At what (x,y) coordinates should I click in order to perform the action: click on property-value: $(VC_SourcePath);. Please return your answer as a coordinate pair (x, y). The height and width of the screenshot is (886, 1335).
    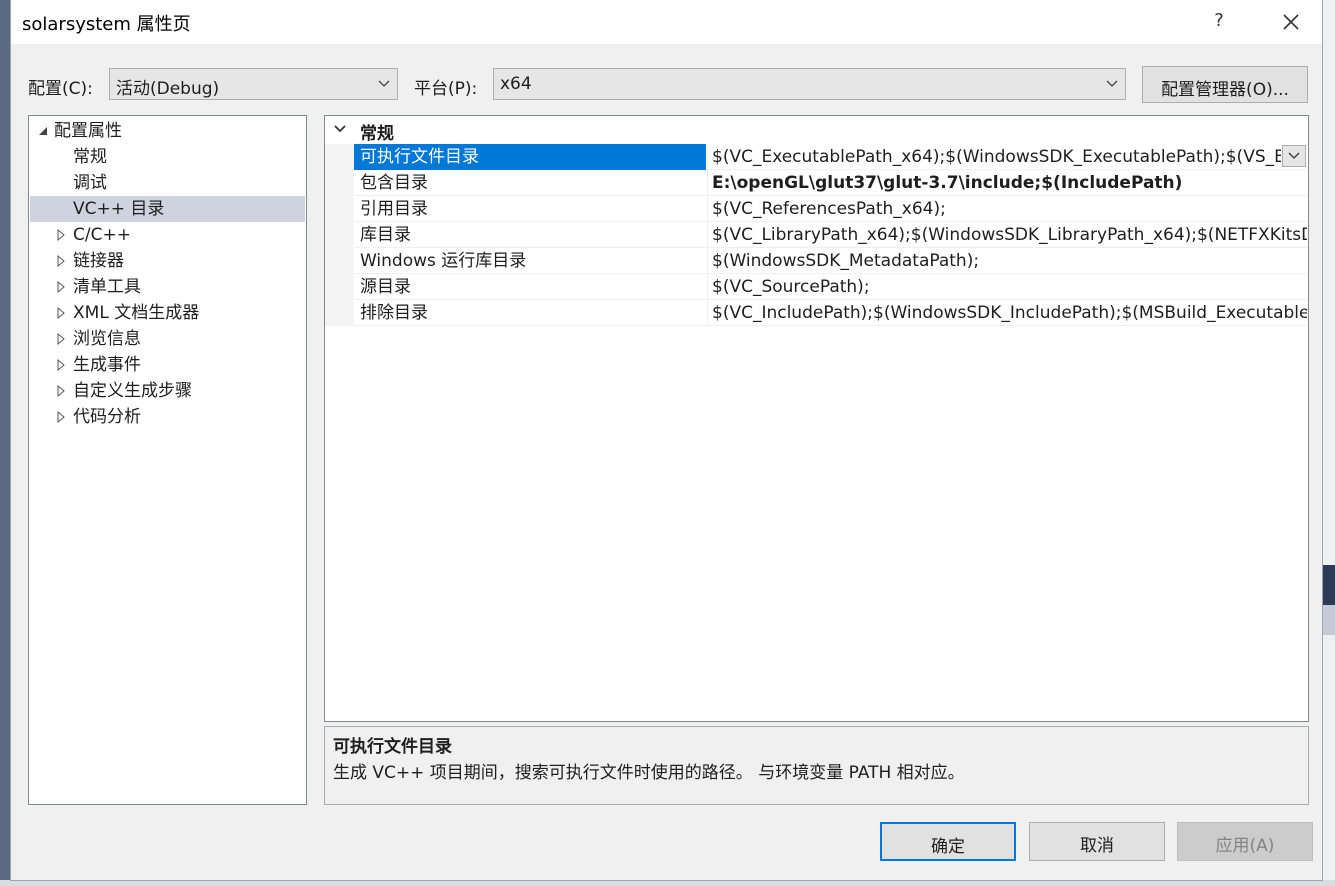
    Looking at the image, I should click on (1007, 287).